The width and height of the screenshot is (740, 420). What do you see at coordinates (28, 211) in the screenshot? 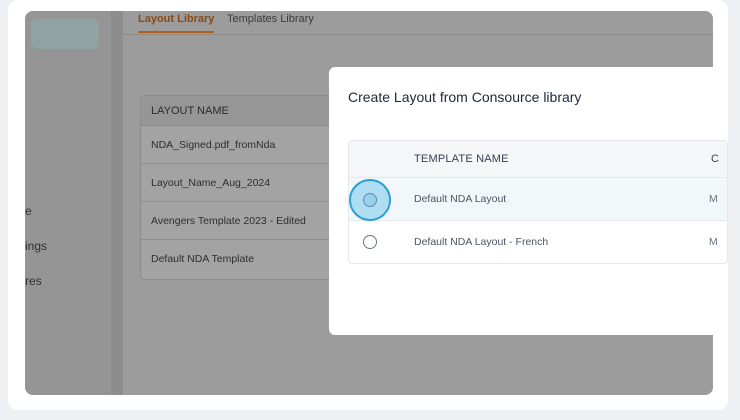
I see `sidebar-item-label: e` at bounding box center [28, 211].